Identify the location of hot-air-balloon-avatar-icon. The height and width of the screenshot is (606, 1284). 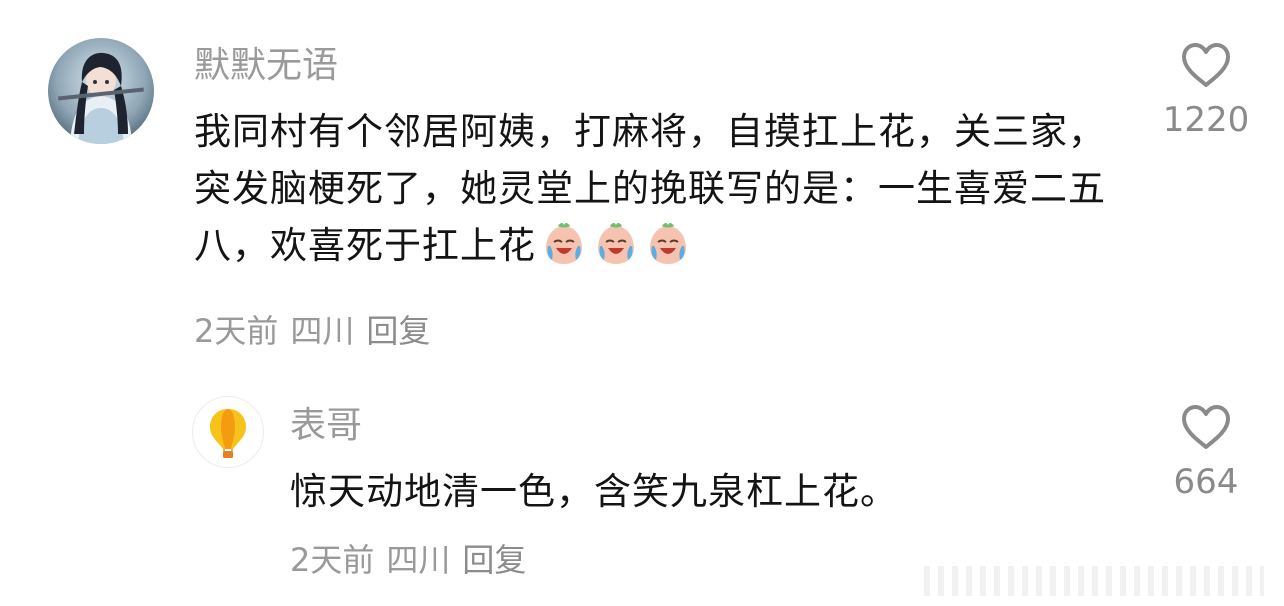
(228, 433).